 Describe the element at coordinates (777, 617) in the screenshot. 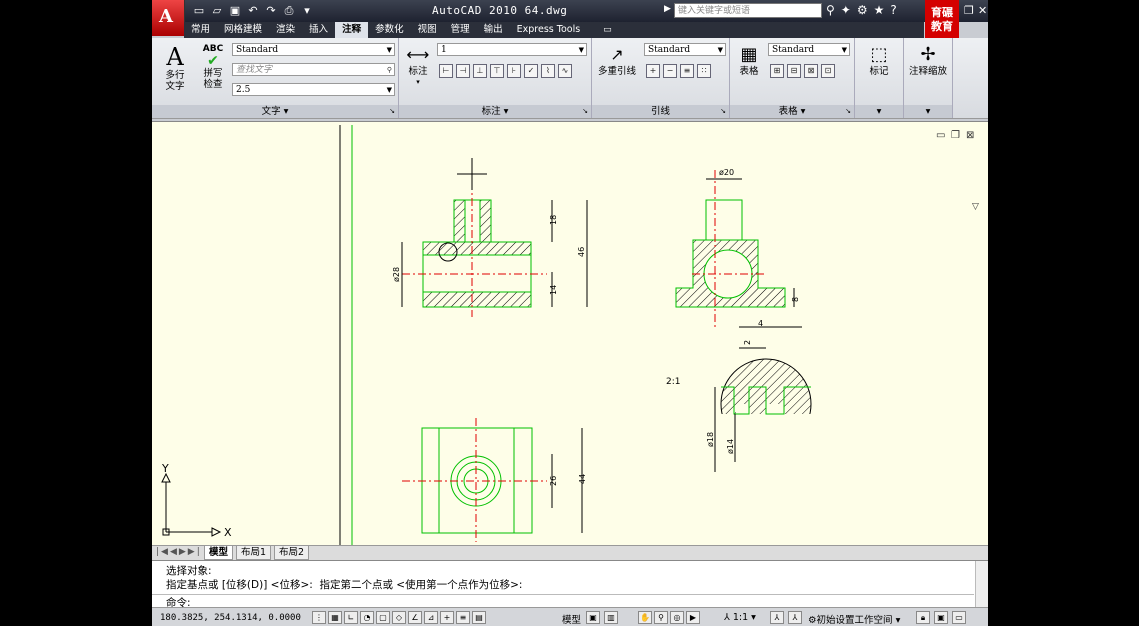

I see `annotation-visibility-icon: ⅄` at that location.